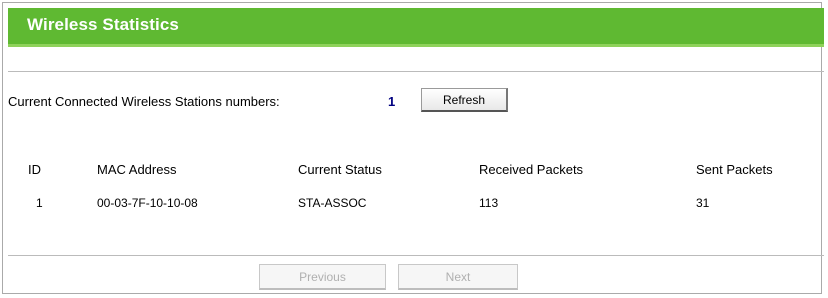 The image size is (828, 298). I want to click on column-header-sent-packets: Sent Packets, so click(734, 169).